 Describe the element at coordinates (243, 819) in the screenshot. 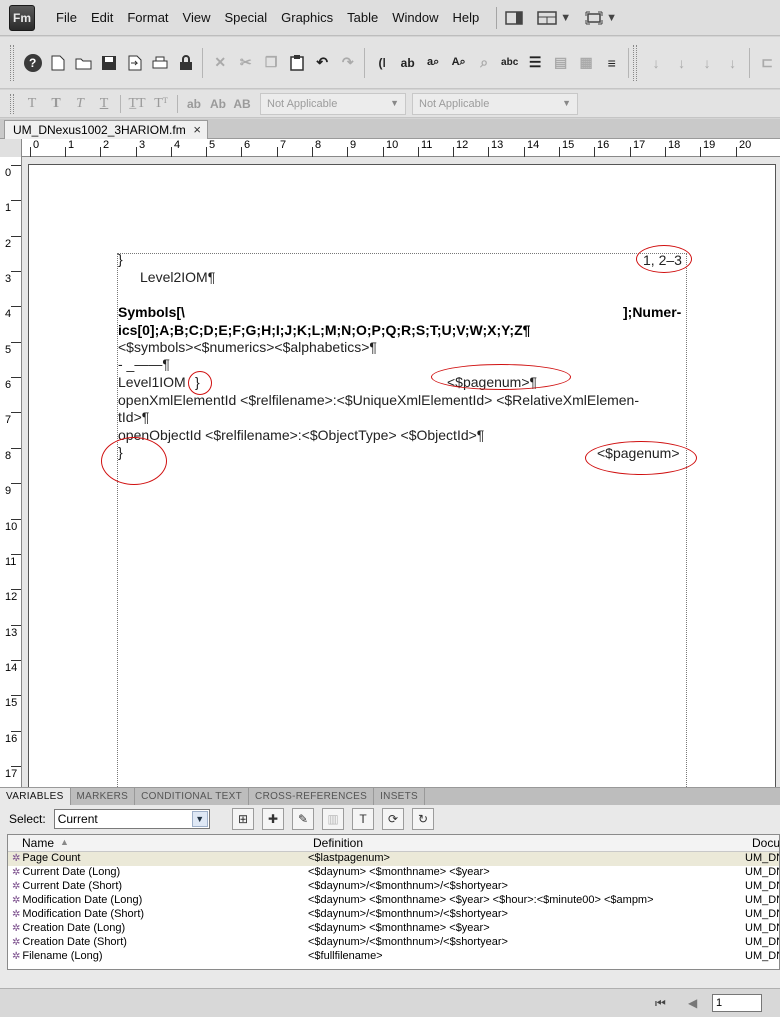

I see `insert-variable-icon: ⊞` at that location.